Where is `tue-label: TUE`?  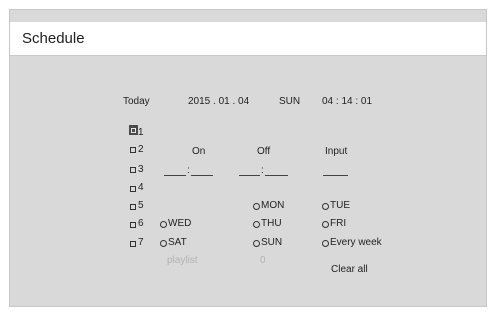
tue-label: TUE is located at coordinates (340, 205).